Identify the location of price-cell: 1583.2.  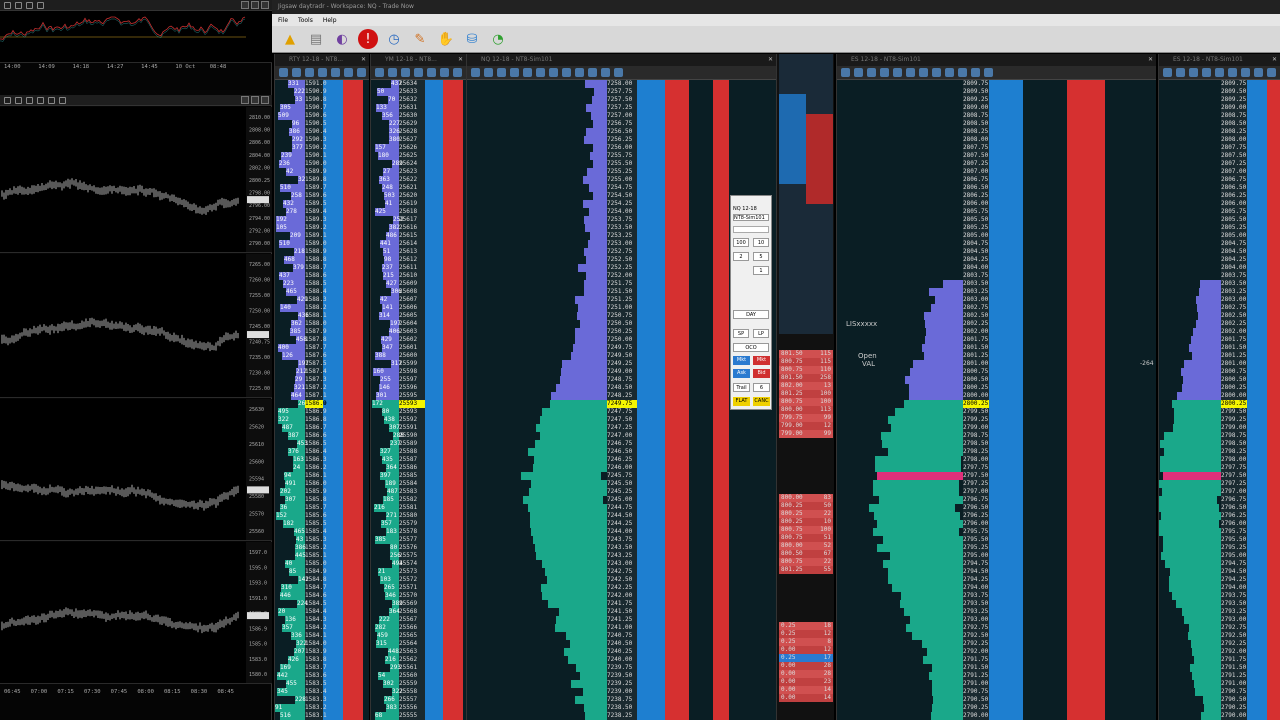
(316, 708).